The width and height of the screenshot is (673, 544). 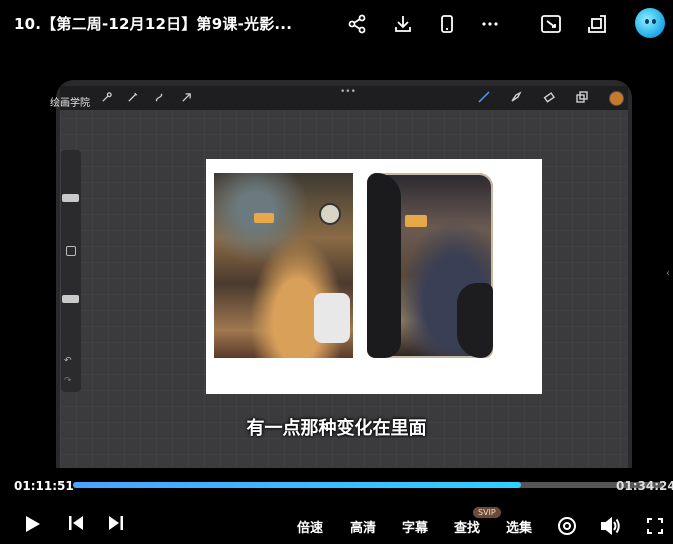 I want to click on wrench-icon, so click(x=106, y=97).